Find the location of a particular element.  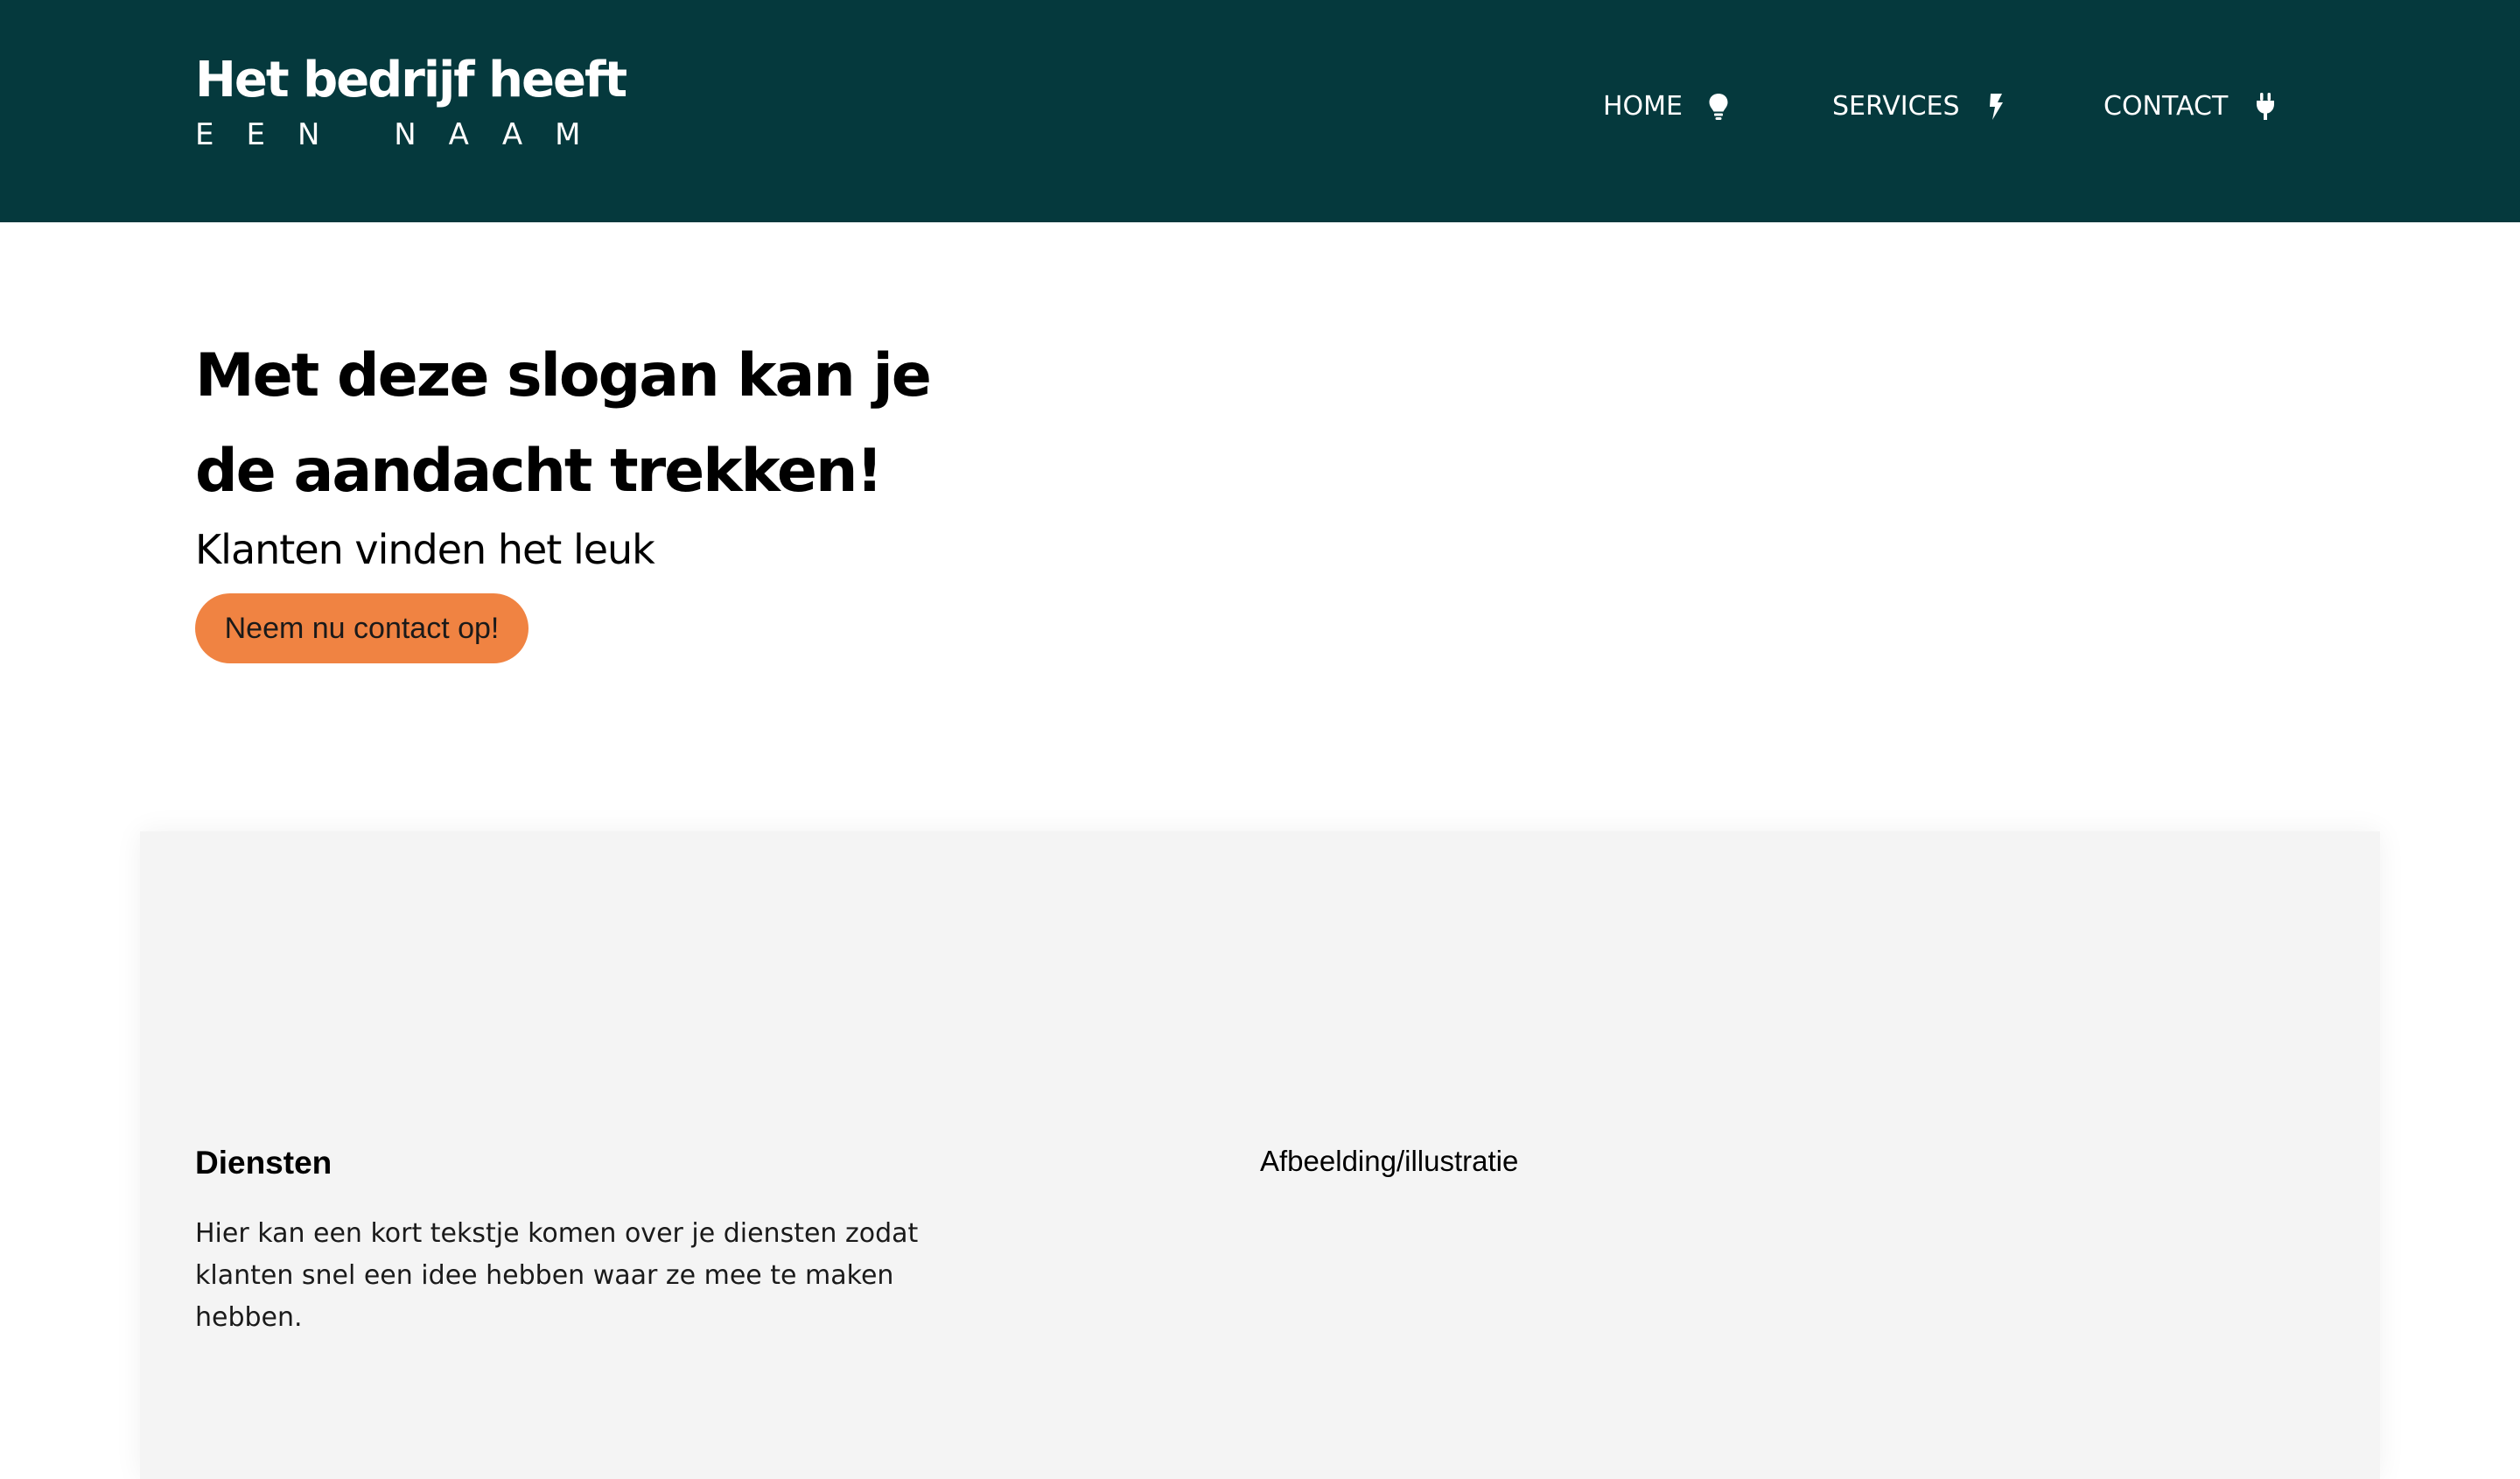

nav-item-home: HOME is located at coordinates (1666, 107).